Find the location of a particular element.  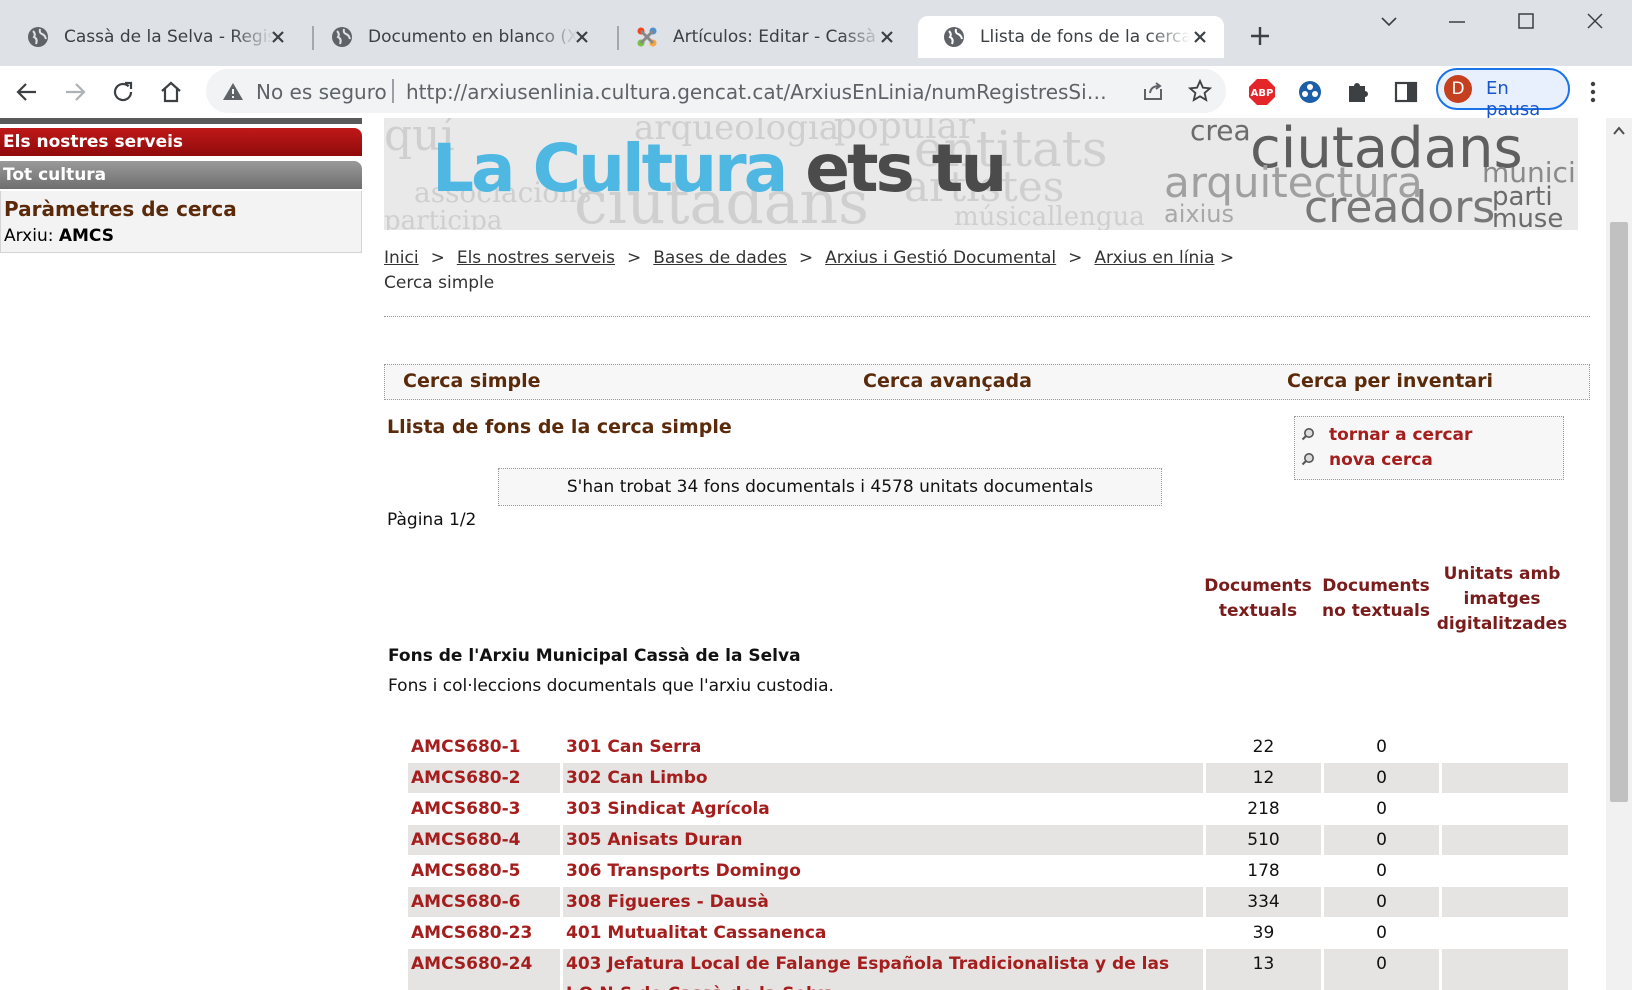

fons-code: AMCS680-2 is located at coordinates (484, 778).